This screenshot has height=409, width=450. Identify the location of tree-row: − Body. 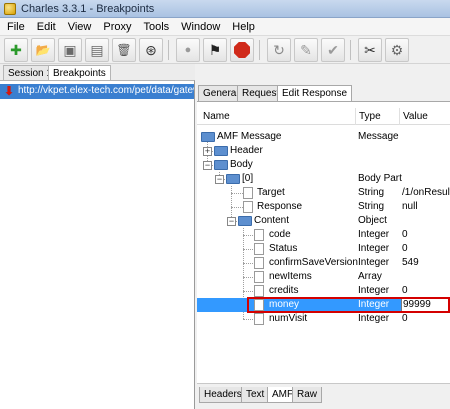
(323, 165).